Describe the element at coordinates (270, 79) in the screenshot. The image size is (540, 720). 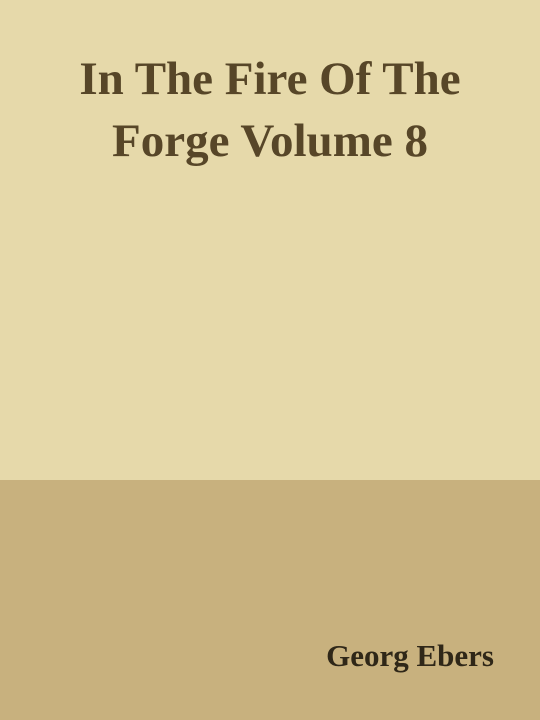
I see `book-title-line: In The Fire Of The` at that location.